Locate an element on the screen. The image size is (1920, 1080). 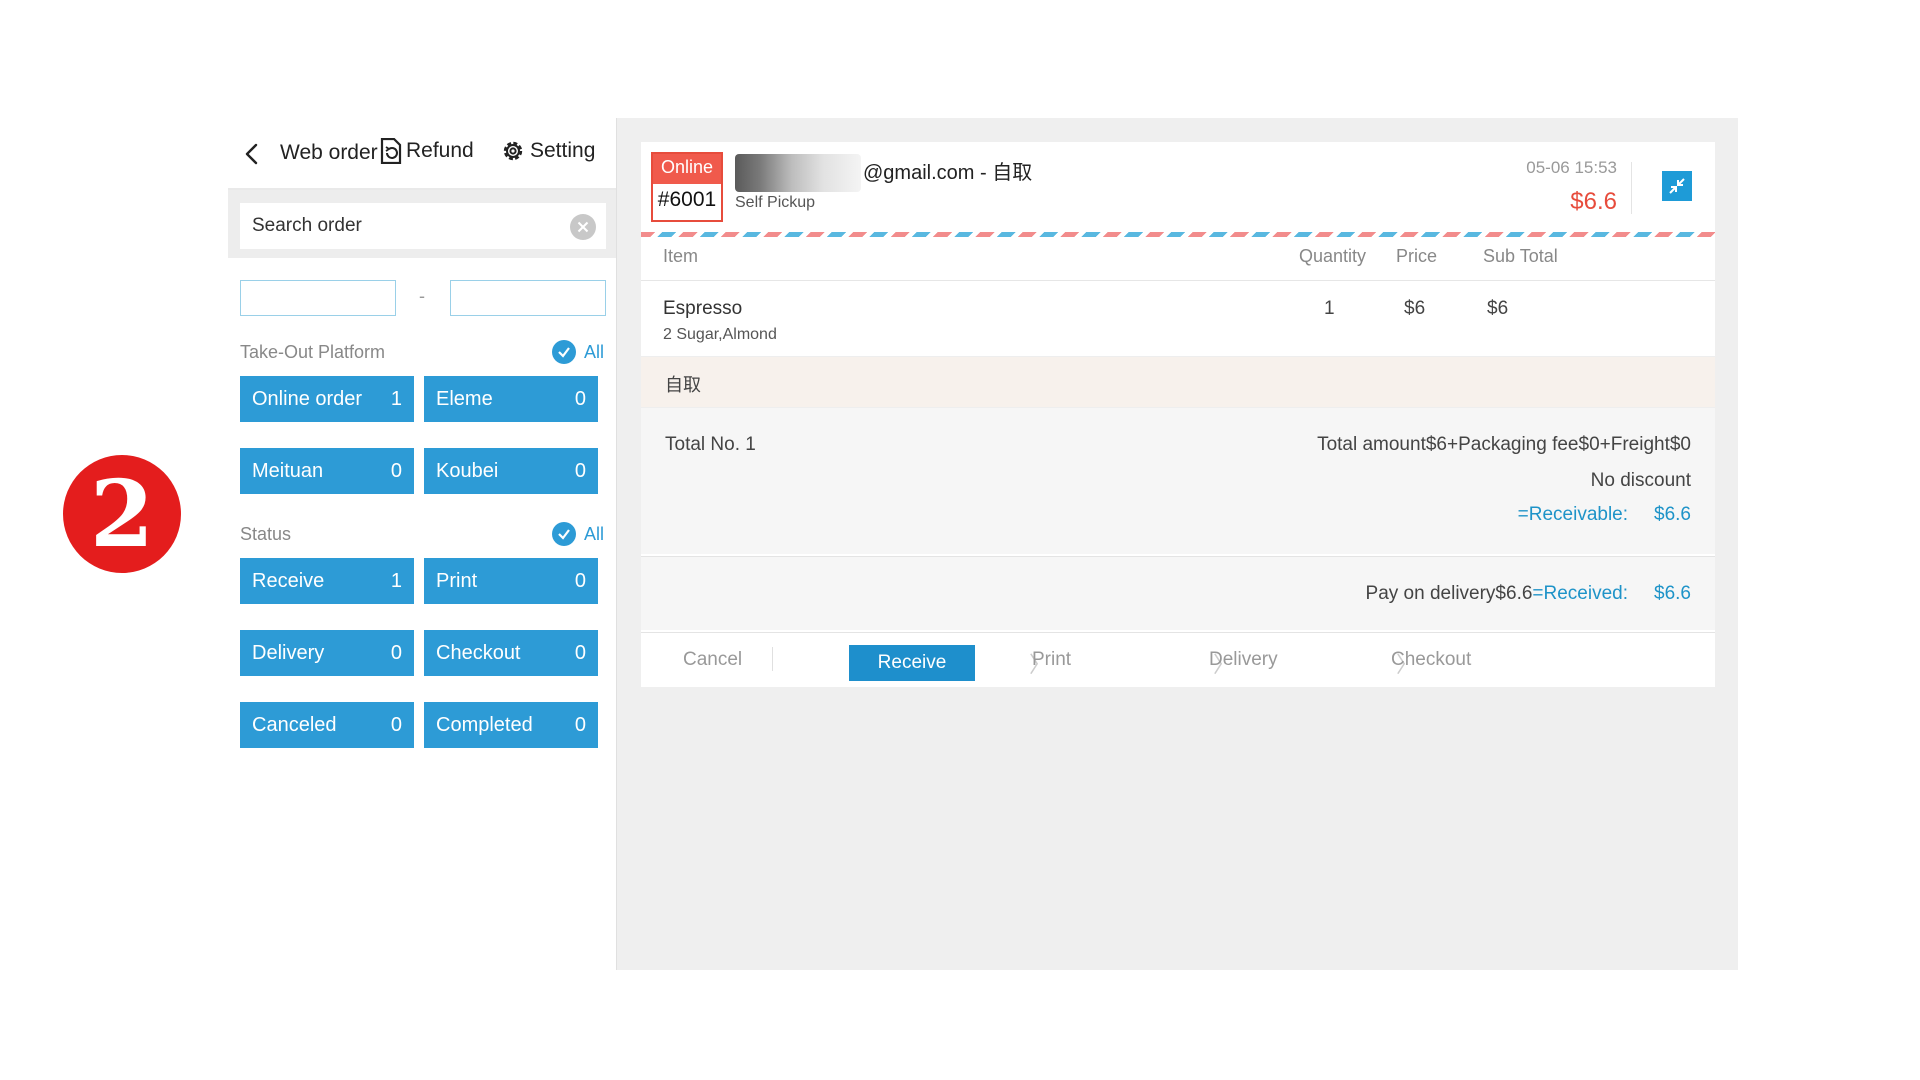
start-date-input is located at coordinates (318, 298).